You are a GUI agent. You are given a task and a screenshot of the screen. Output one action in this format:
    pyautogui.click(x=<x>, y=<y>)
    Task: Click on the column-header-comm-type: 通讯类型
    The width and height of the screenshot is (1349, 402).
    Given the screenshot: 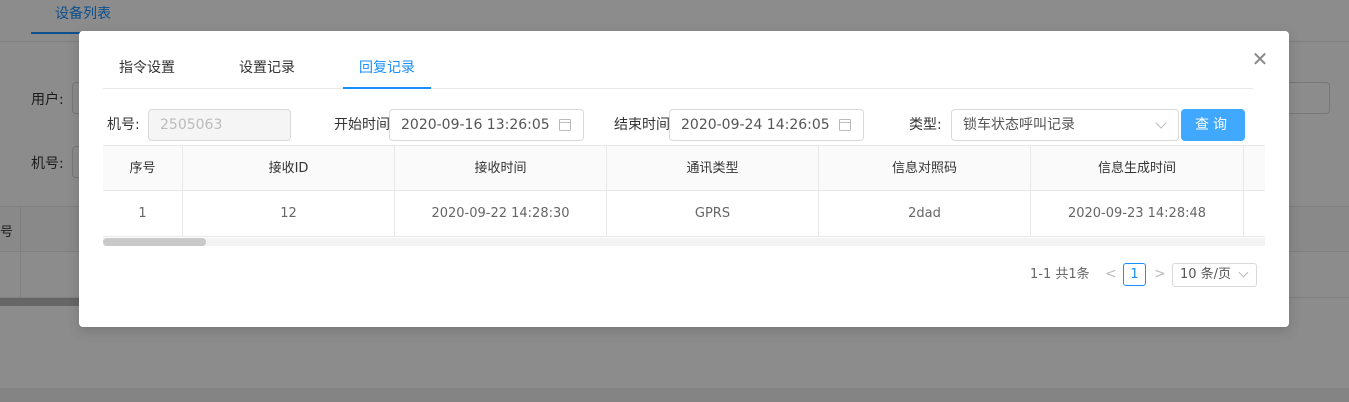 What is the action you would take?
    pyautogui.click(x=713, y=168)
    